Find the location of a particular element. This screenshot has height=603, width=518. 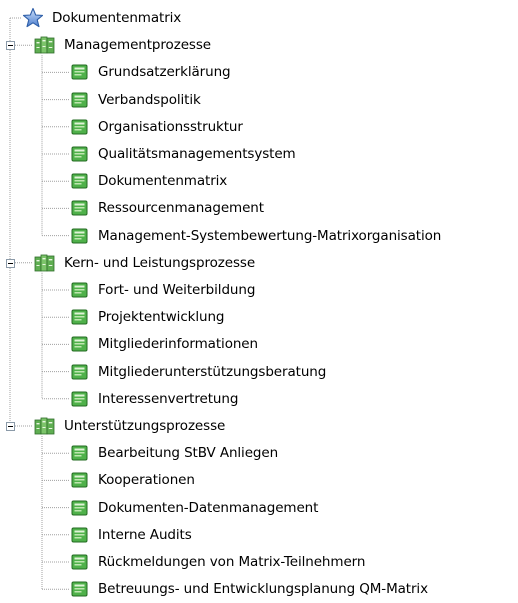

tree-root-node-label: Dokumentenmatrix is located at coordinates (117, 18).